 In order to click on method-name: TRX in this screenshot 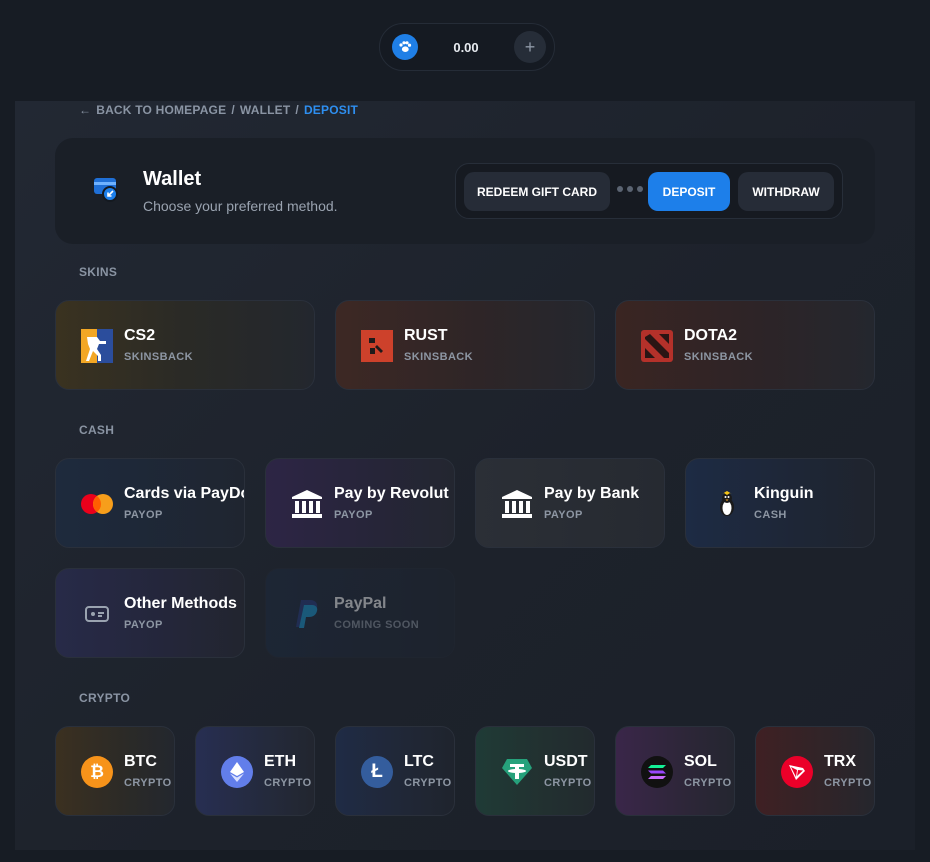, I will do `click(840, 761)`.